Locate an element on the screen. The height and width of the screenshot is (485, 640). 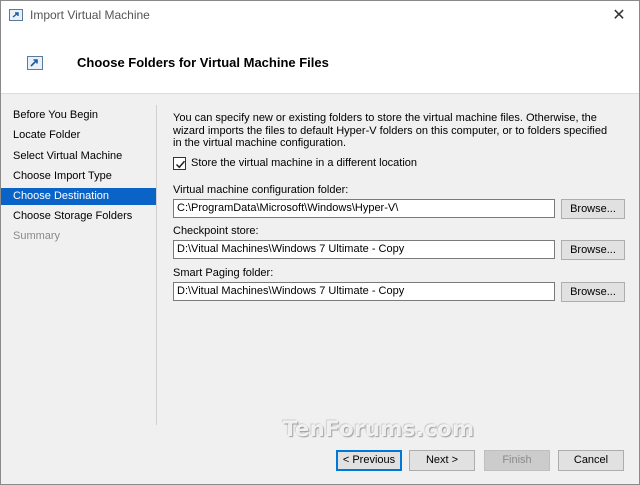
smart-paging-label: Smart Paging folder: is located at coordinates (223, 273).